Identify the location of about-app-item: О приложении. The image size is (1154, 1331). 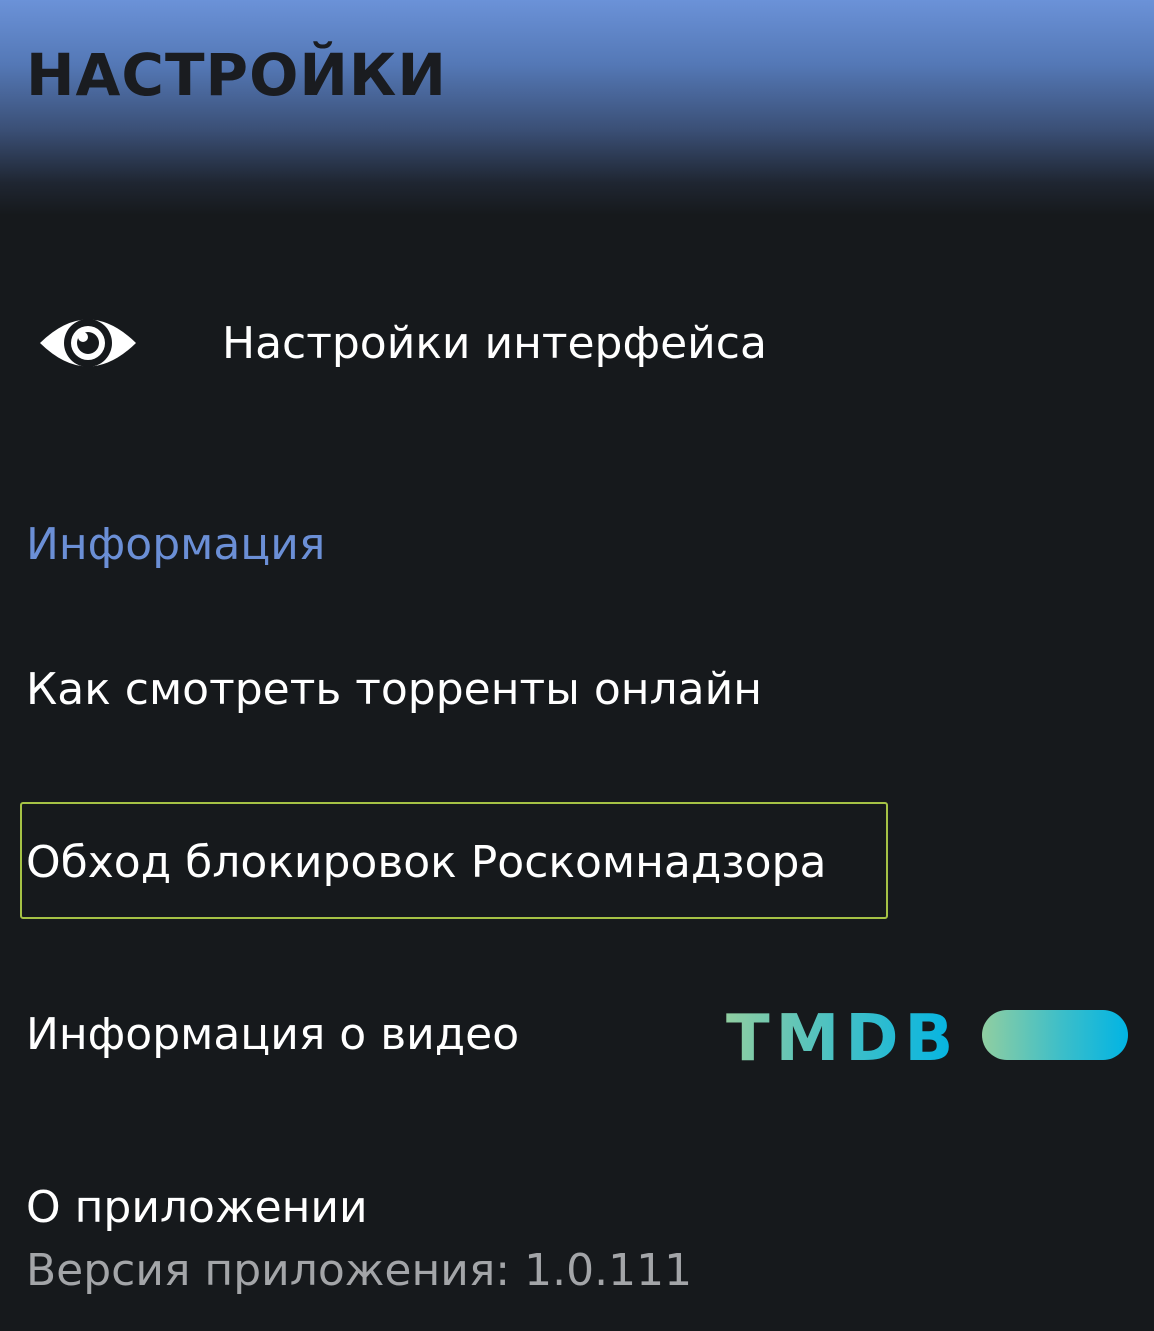
(197, 1208).